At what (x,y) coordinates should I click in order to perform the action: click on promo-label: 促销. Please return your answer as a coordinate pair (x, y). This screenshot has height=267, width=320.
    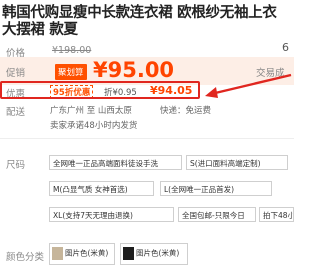
    Looking at the image, I should click on (16, 73).